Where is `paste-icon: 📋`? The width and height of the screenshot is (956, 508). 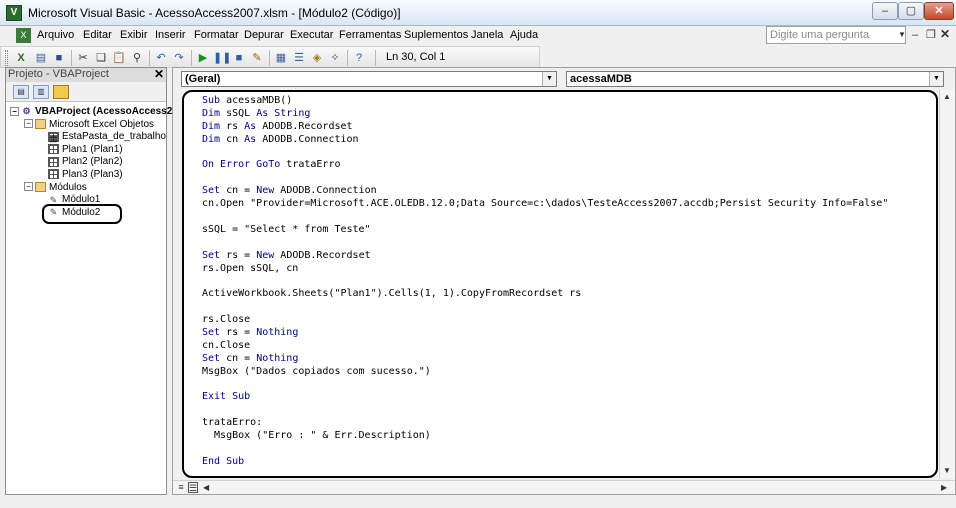
paste-icon: 📋 is located at coordinates (119, 58).